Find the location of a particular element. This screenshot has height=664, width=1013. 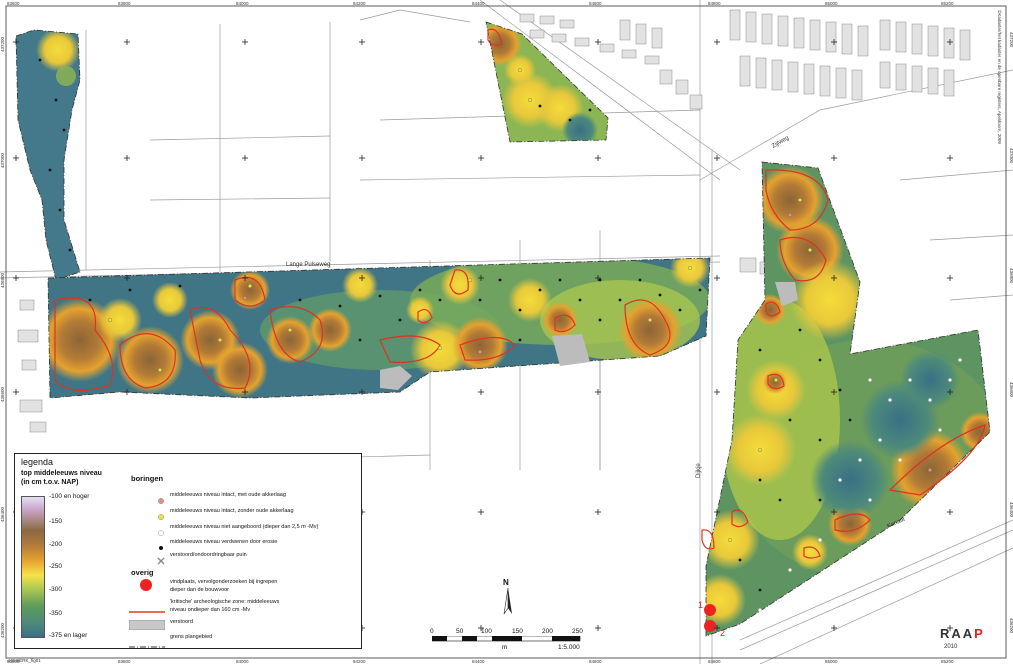

ramp-tick: -150 is located at coordinates (56, 521).